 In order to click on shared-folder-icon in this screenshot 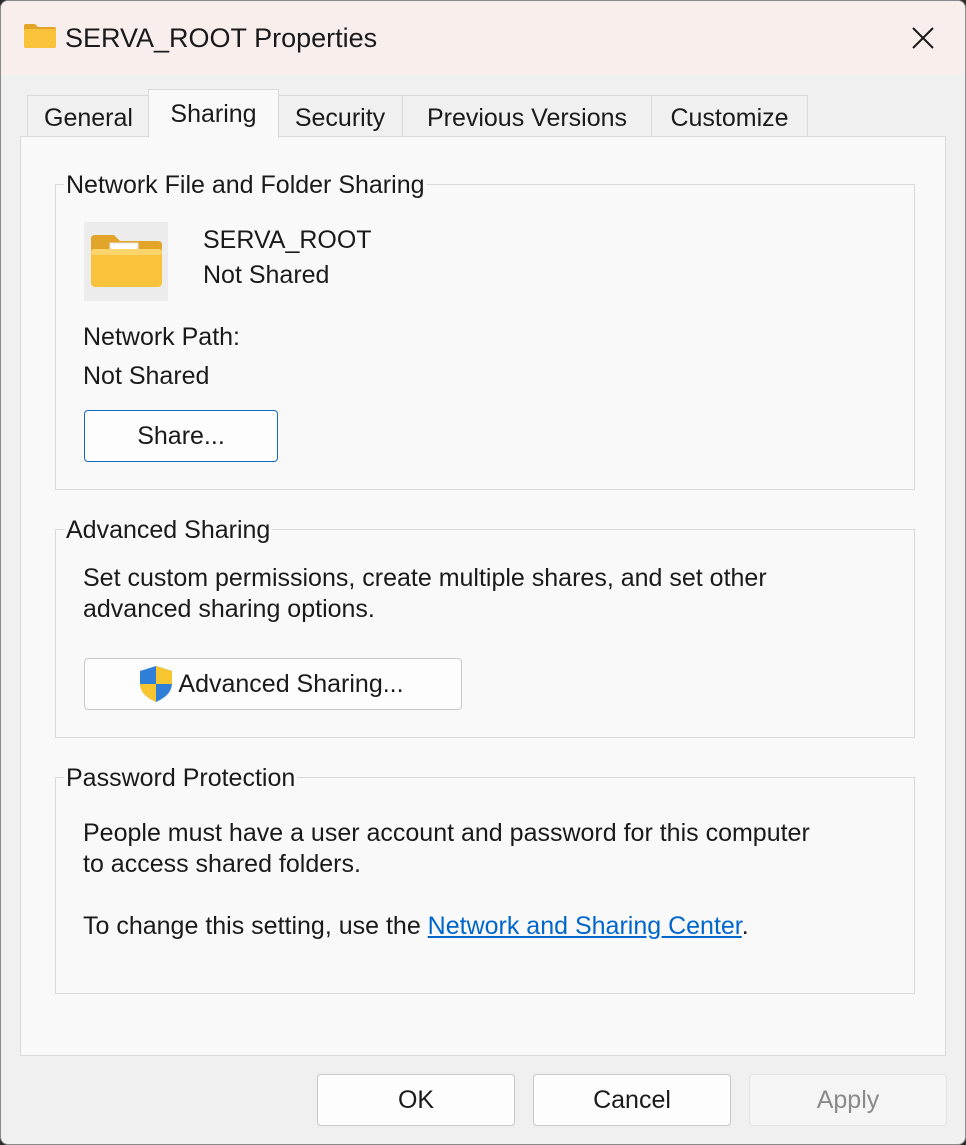, I will do `click(126, 261)`.